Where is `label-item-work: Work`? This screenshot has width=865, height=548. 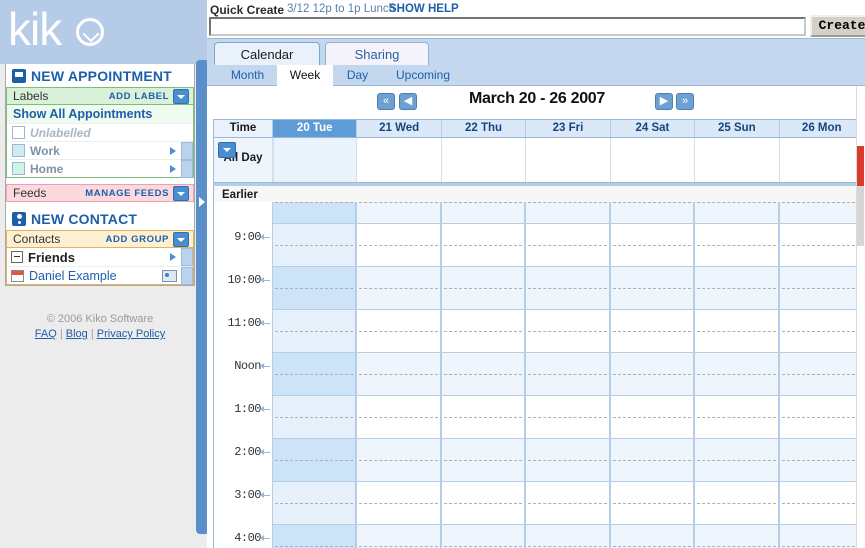
label-item-work: Work is located at coordinates (100, 150).